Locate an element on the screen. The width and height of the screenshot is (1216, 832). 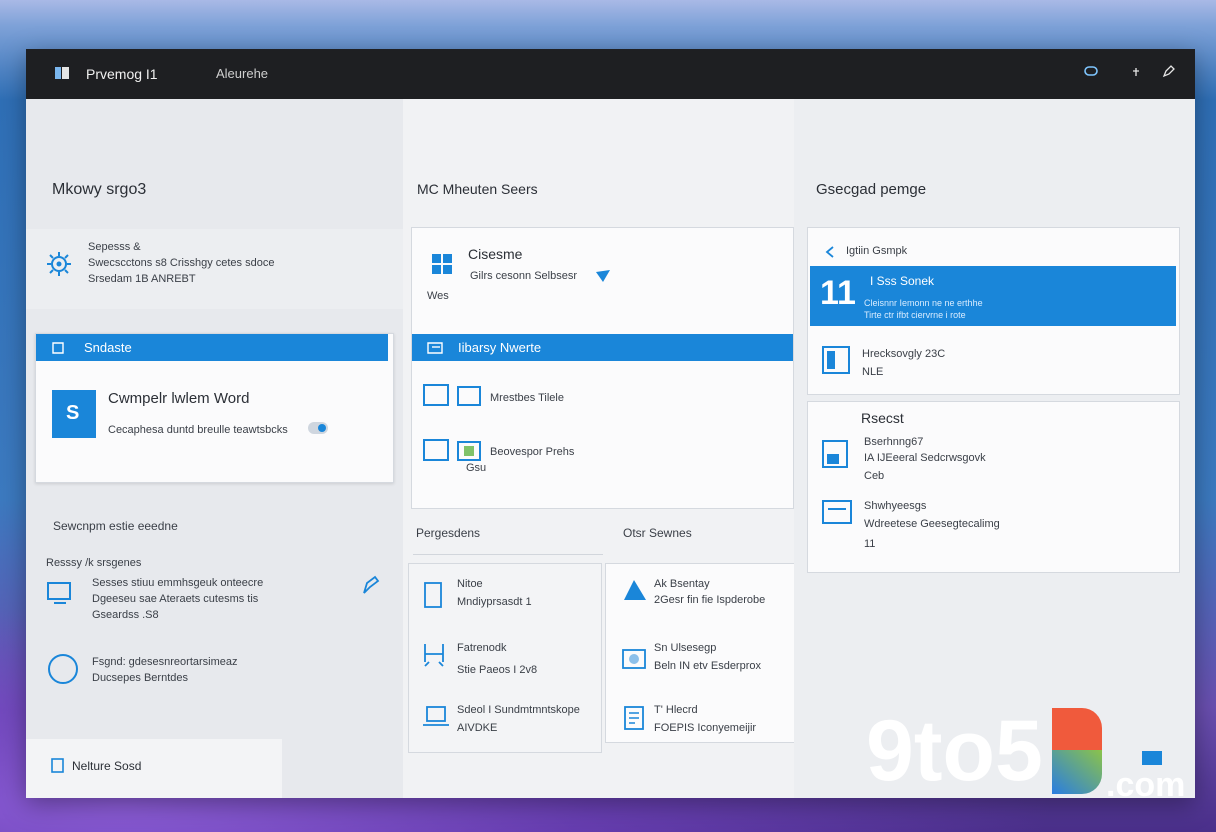
left-item2-sub: Stie Paeos I 2v8 is located at coordinates (497, 670).